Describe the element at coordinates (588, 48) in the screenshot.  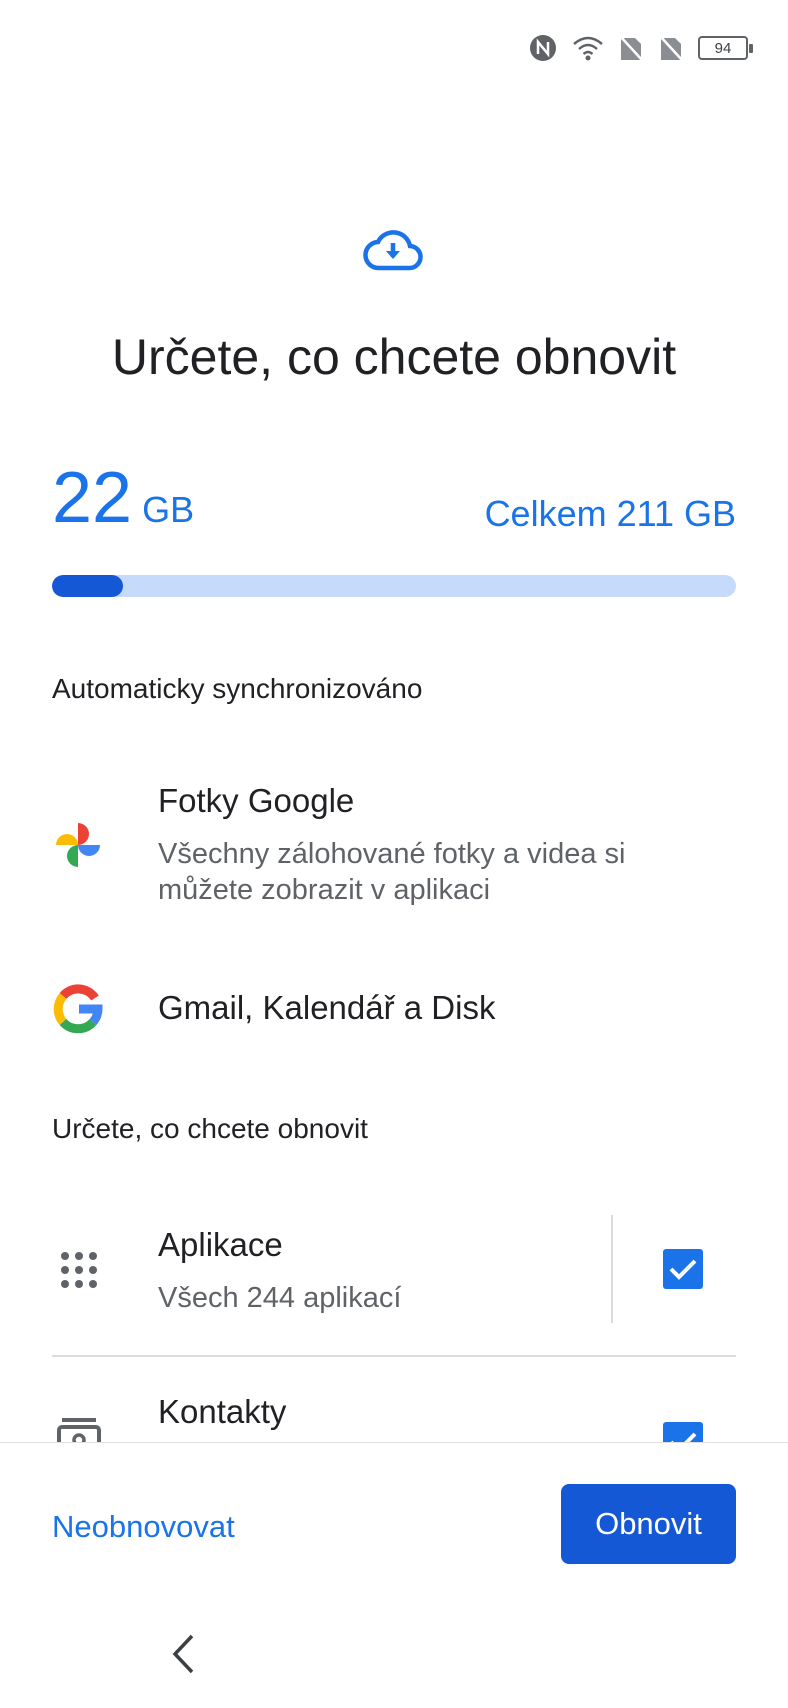
I see `wifi-icon` at that location.